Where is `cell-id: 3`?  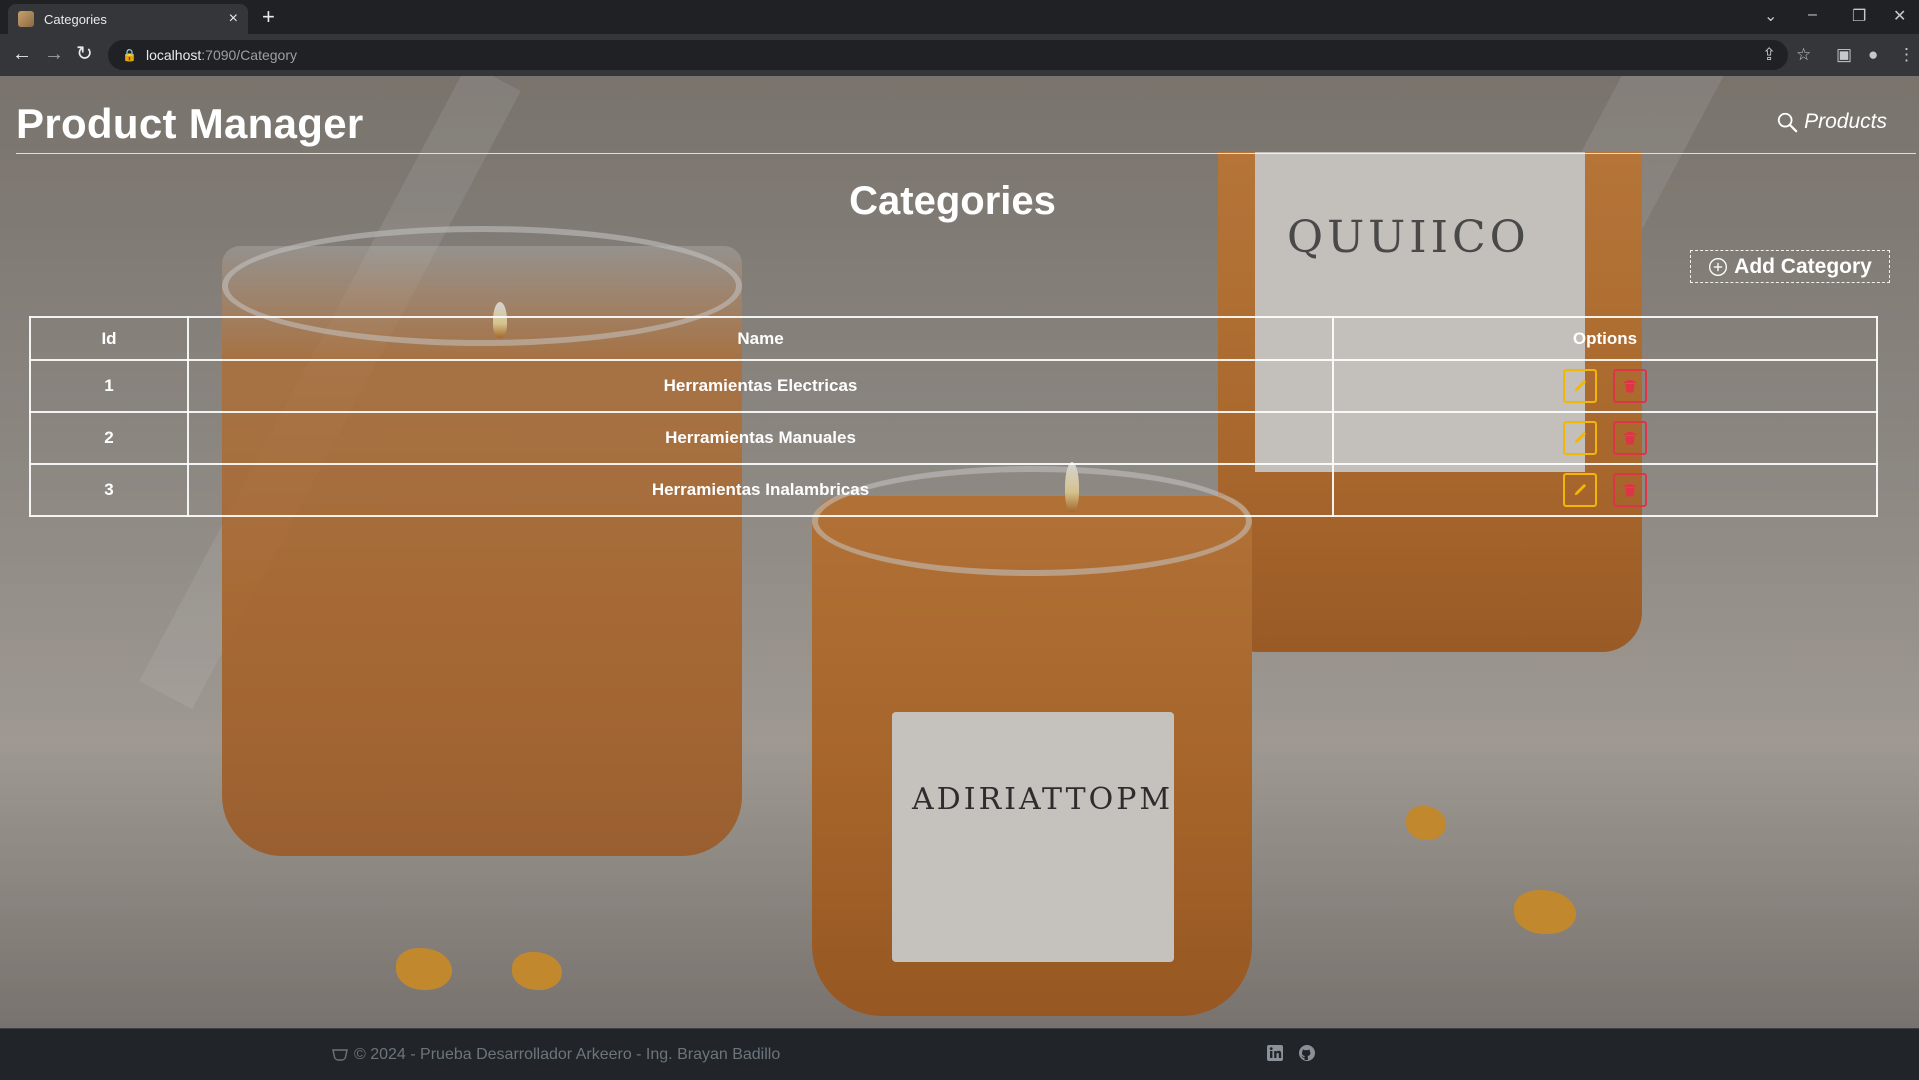 cell-id: 3 is located at coordinates (109, 490).